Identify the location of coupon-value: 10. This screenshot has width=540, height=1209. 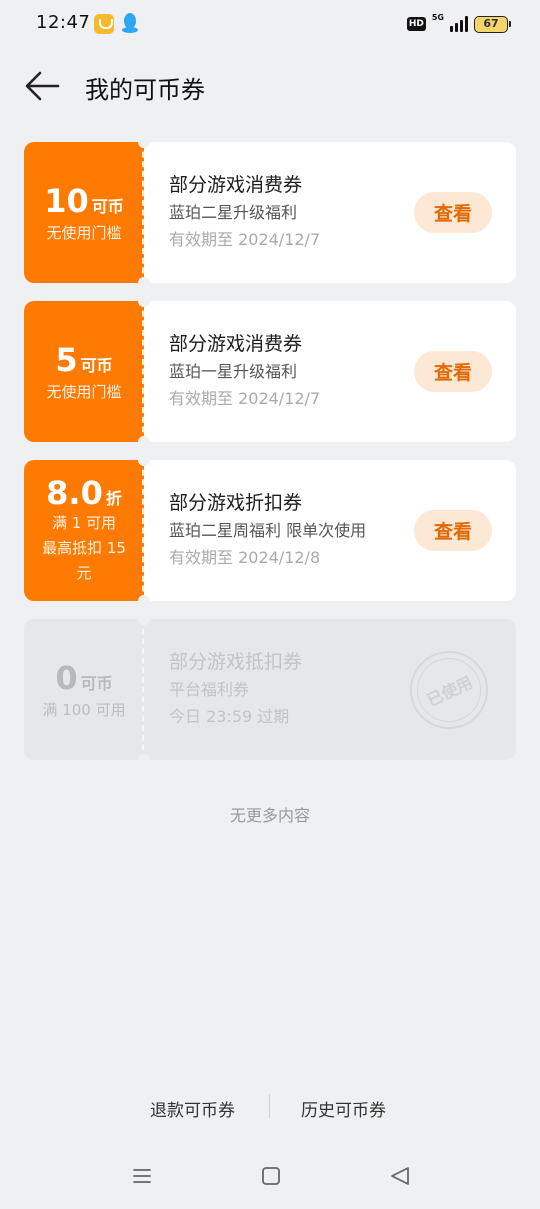
(66, 200).